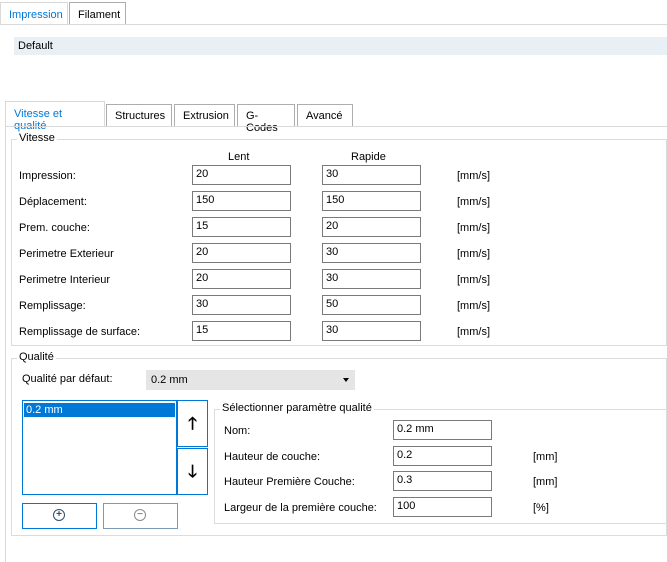 This screenshot has height=562, width=667. I want to click on param-label: Nom:, so click(237, 431).